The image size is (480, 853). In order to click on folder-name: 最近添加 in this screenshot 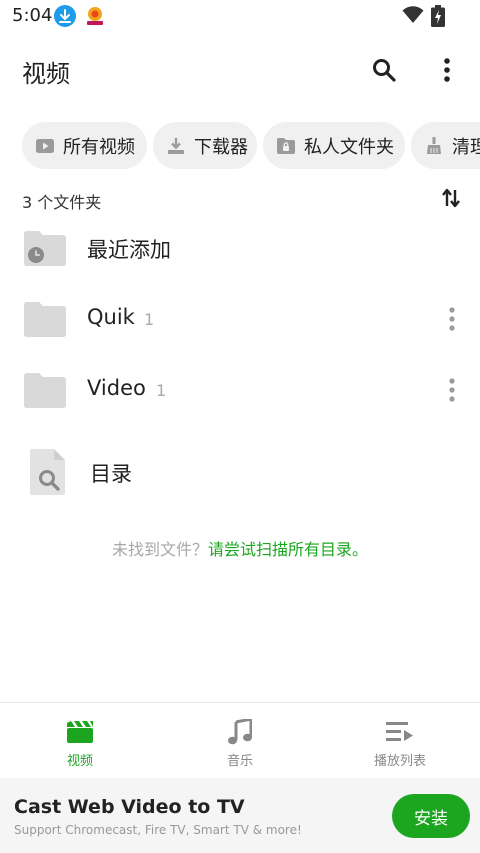, I will do `click(129, 250)`.